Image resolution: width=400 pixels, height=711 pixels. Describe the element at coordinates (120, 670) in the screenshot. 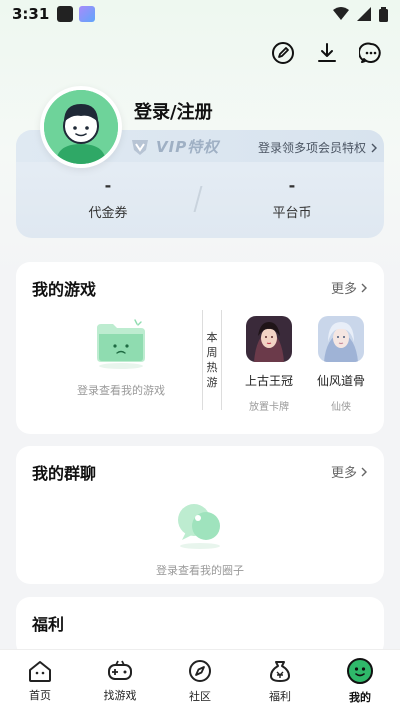

I see `gamepad-icon` at that location.